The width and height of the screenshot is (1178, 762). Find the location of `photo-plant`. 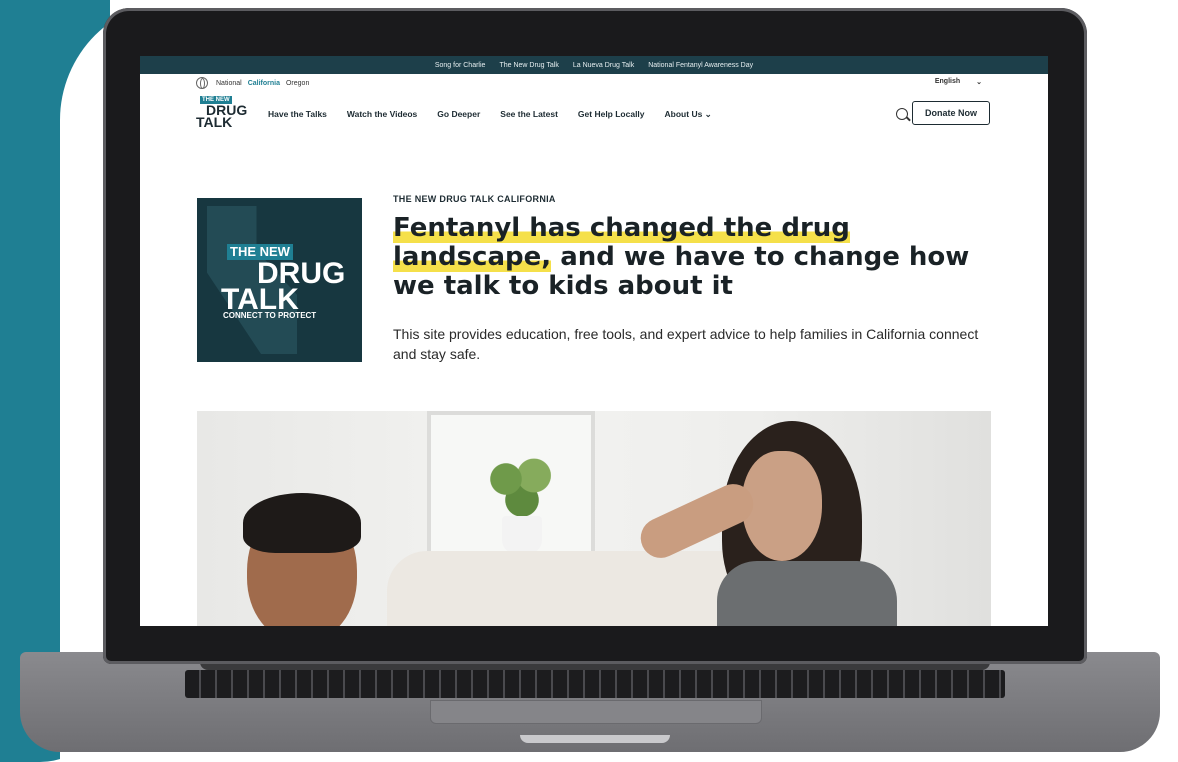

photo-plant is located at coordinates (522, 486).